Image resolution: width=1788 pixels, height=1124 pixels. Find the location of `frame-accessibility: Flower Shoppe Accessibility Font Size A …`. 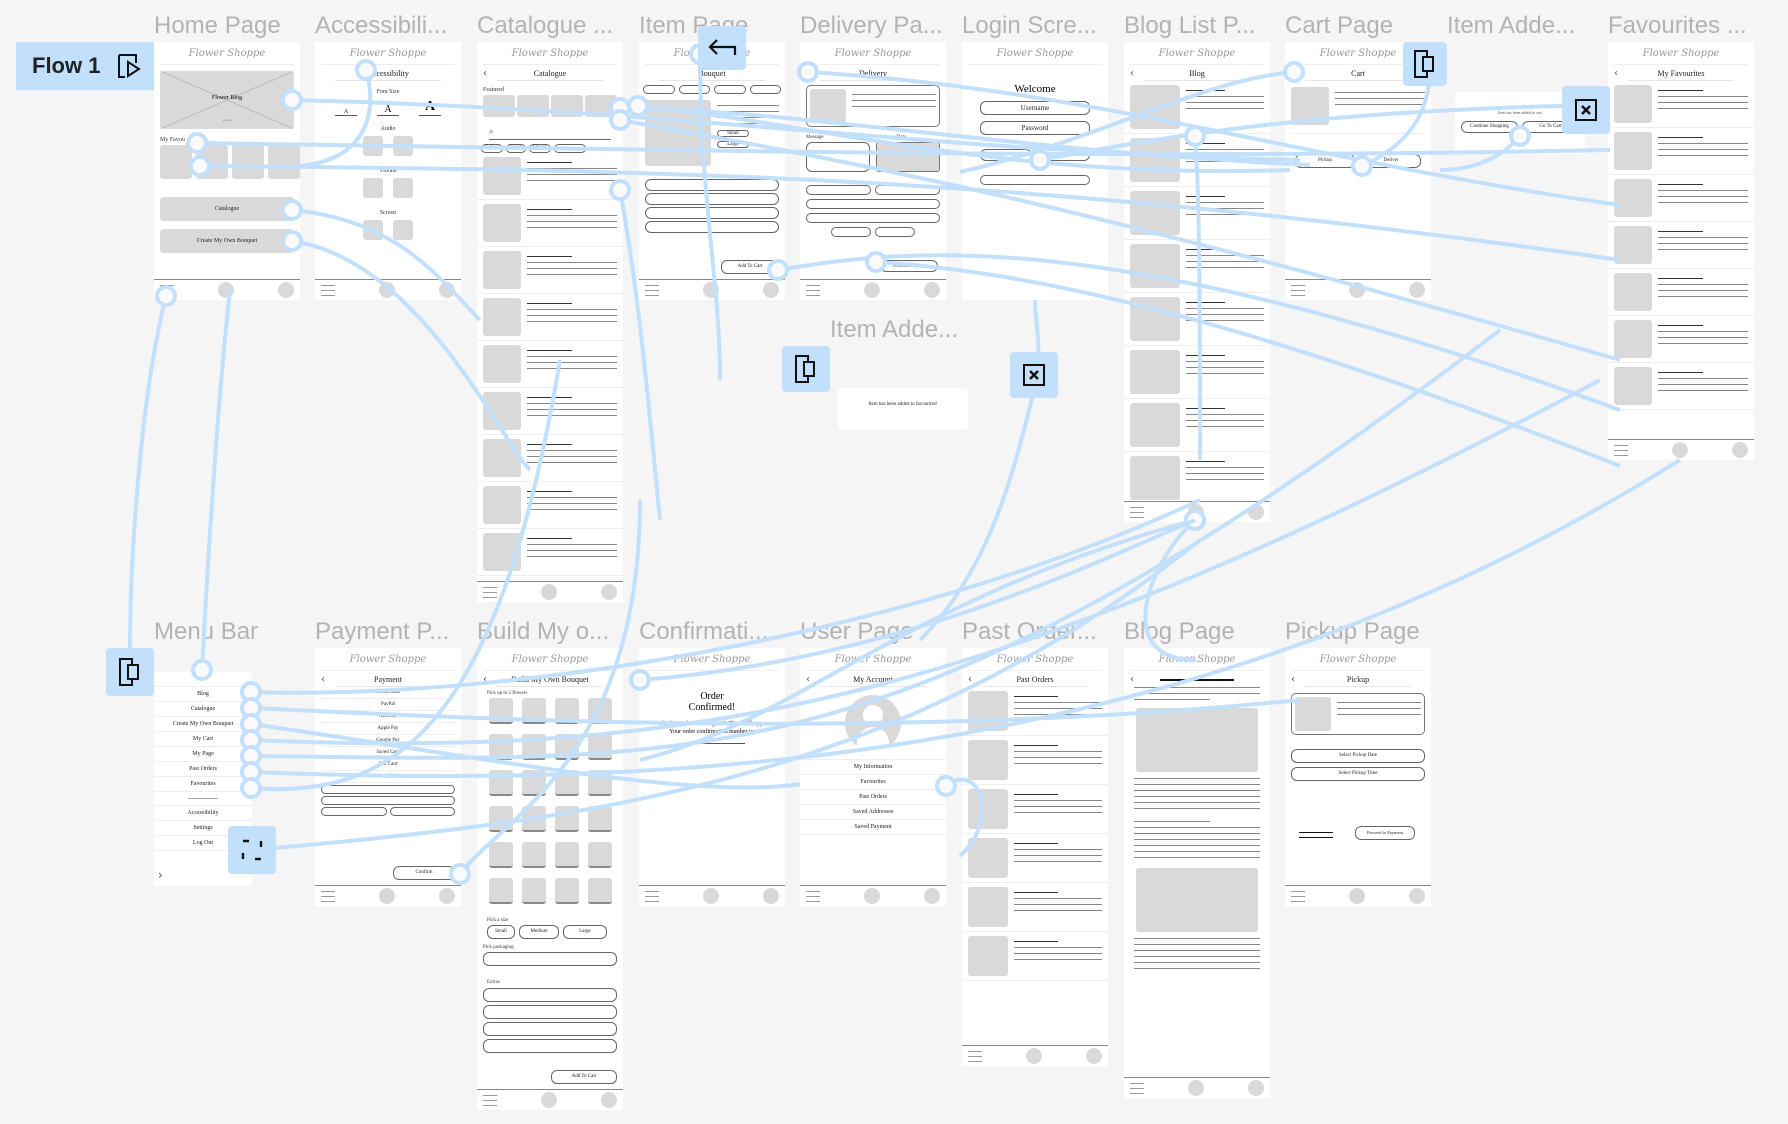

frame-accessibility: Flower Shoppe Accessibility Font Size A … is located at coordinates (388, 171).